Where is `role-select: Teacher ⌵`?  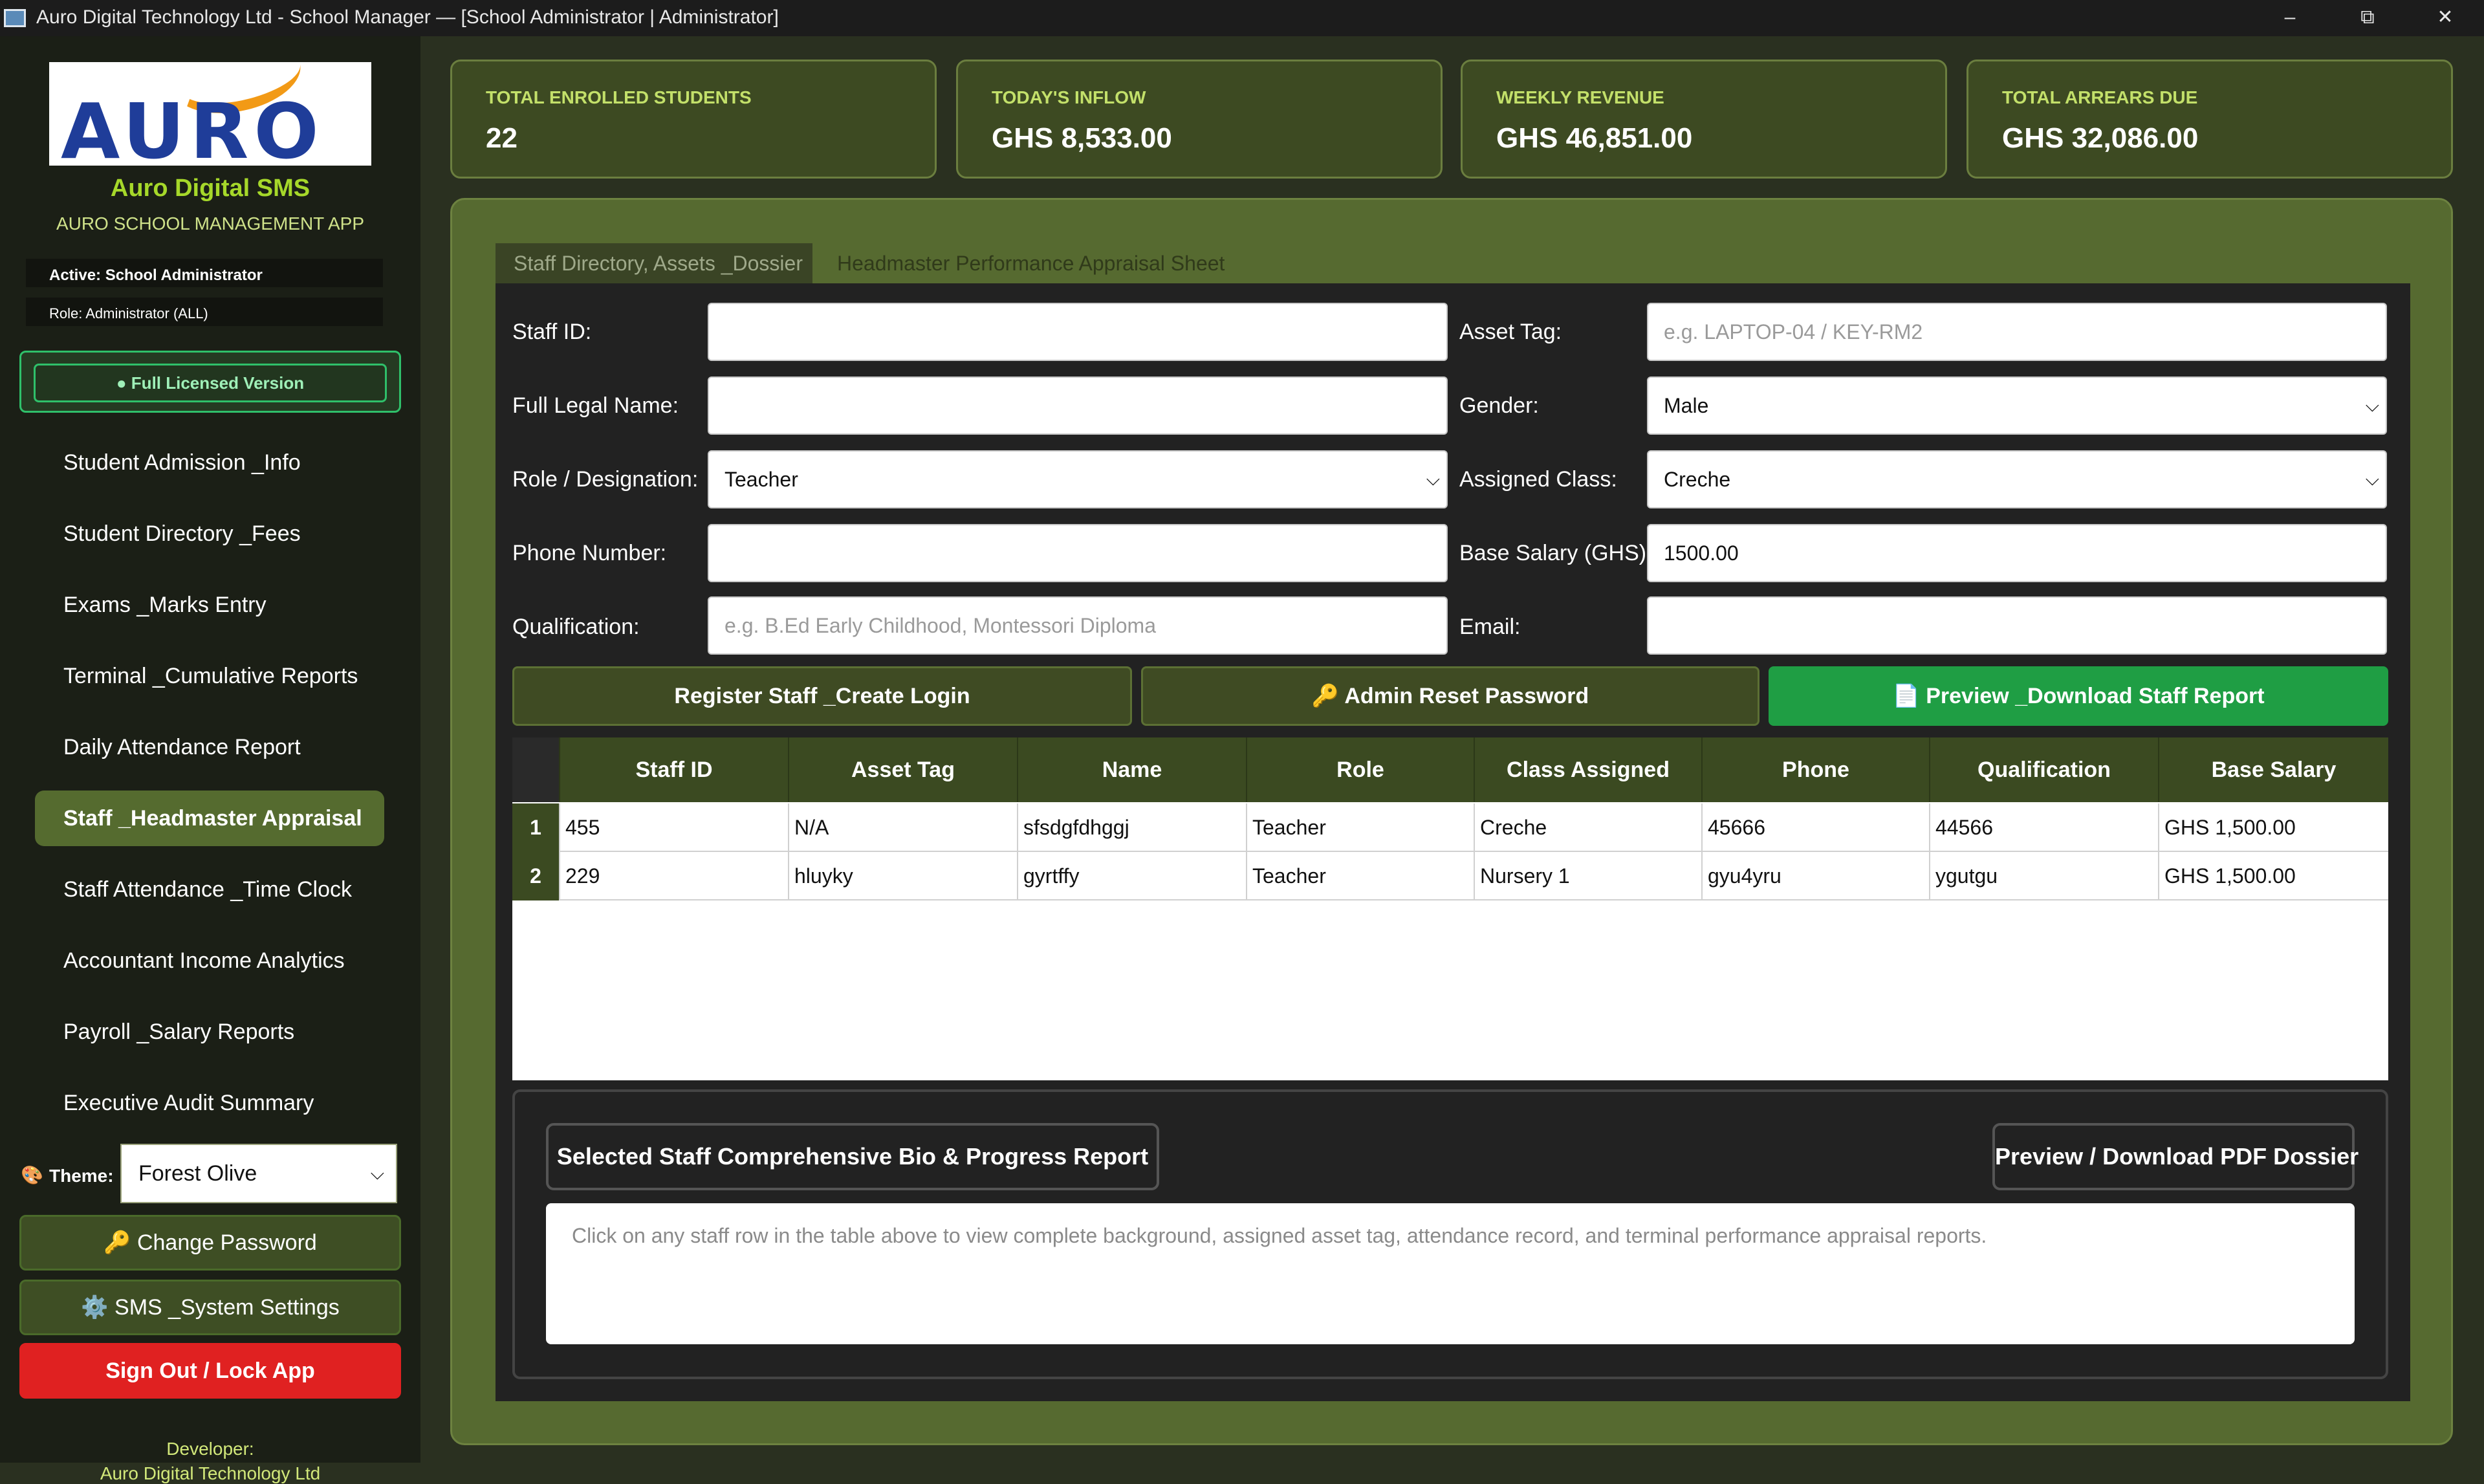
role-select: Teacher ⌵ is located at coordinates (1078, 479).